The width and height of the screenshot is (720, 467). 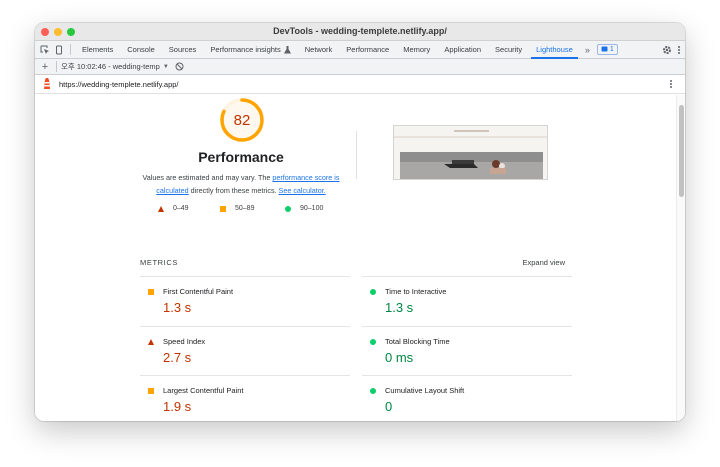 I want to click on metric-total-blocking-time: Total Blocking Time 0 ms, so click(x=467, y=351).